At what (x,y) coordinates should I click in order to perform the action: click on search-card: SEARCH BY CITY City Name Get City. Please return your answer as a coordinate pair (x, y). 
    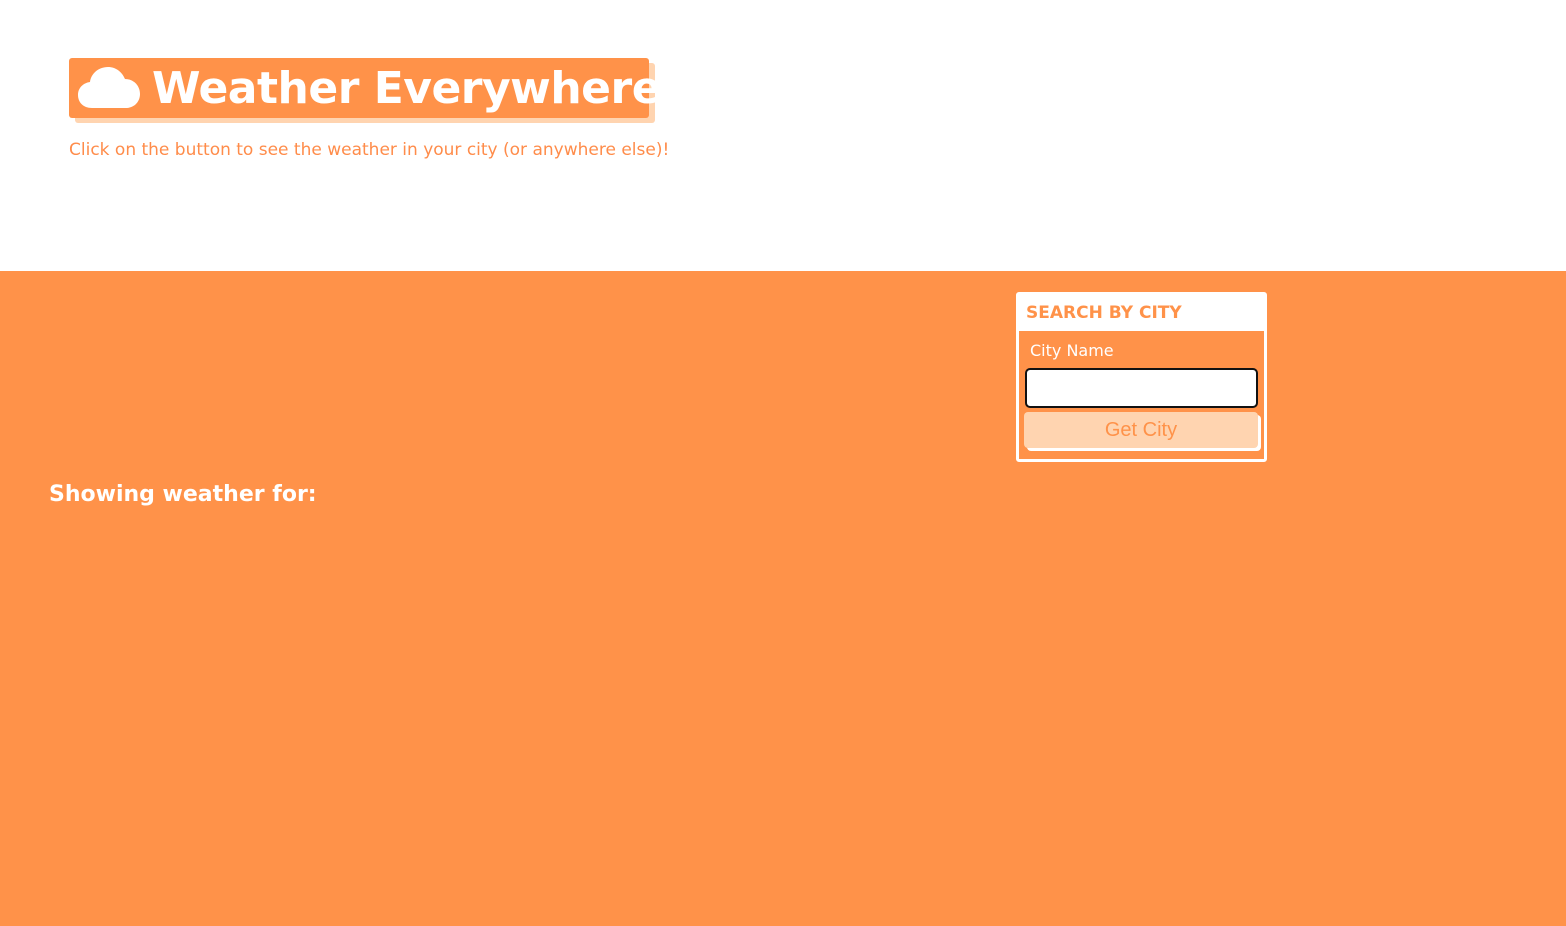
    Looking at the image, I should click on (1141, 377).